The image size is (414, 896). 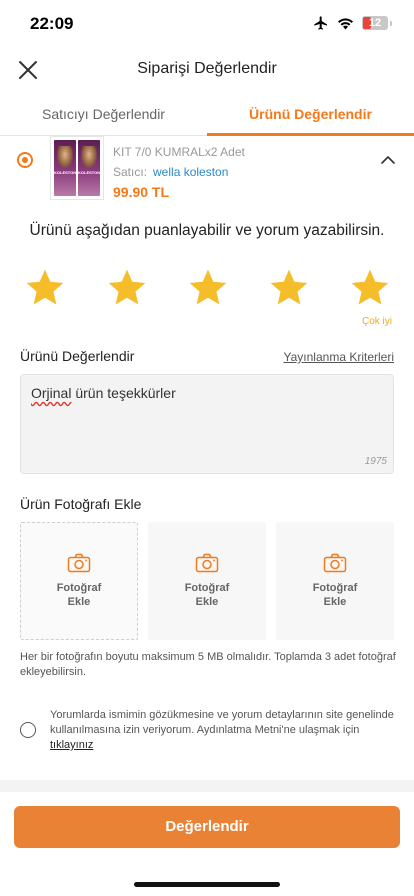 What do you see at coordinates (310, 114) in the screenshot?
I see `tab-product-review: Ürünü Değerlendir` at bounding box center [310, 114].